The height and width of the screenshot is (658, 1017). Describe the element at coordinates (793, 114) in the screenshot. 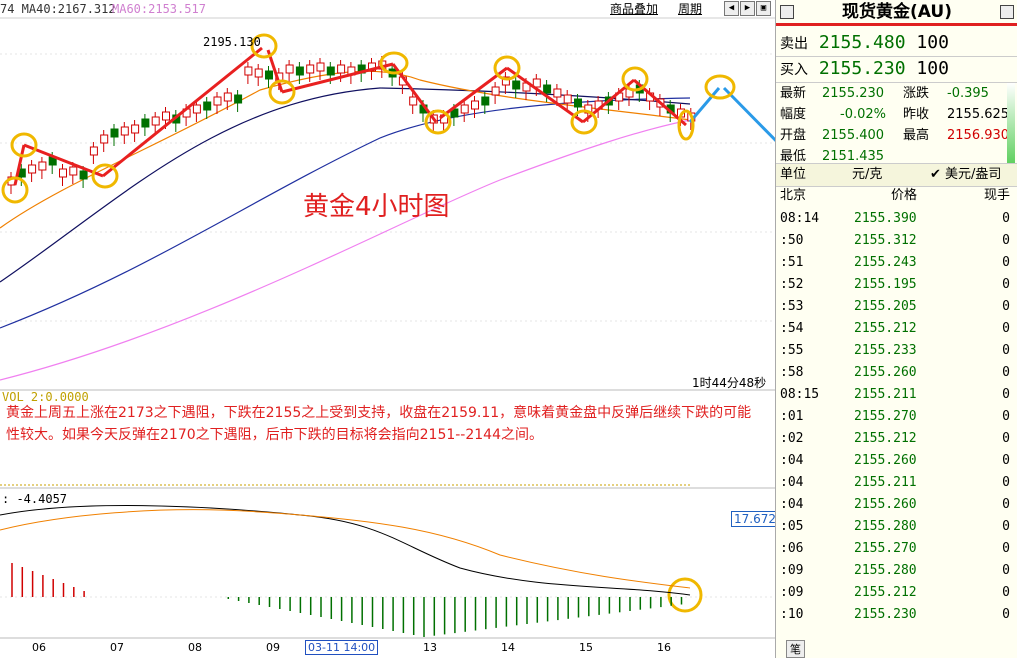

I see `stat-label: 幅度` at that location.